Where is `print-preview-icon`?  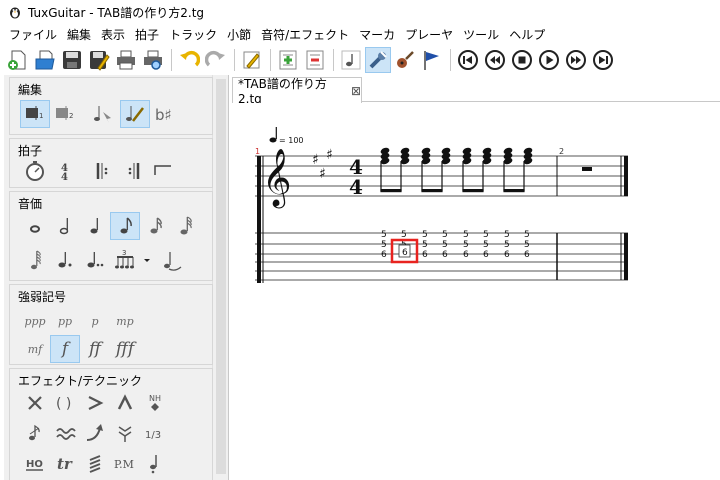 print-preview-icon is located at coordinates (153, 60).